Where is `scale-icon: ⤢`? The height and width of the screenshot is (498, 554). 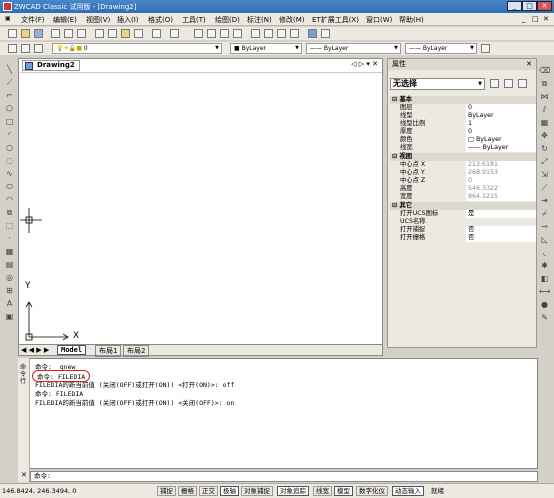 scale-icon: ⤢ is located at coordinates (544, 161).